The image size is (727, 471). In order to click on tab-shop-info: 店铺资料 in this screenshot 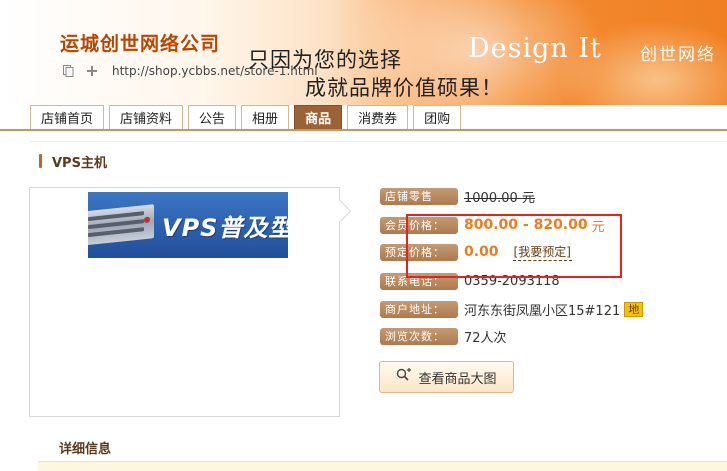, I will do `click(146, 117)`.